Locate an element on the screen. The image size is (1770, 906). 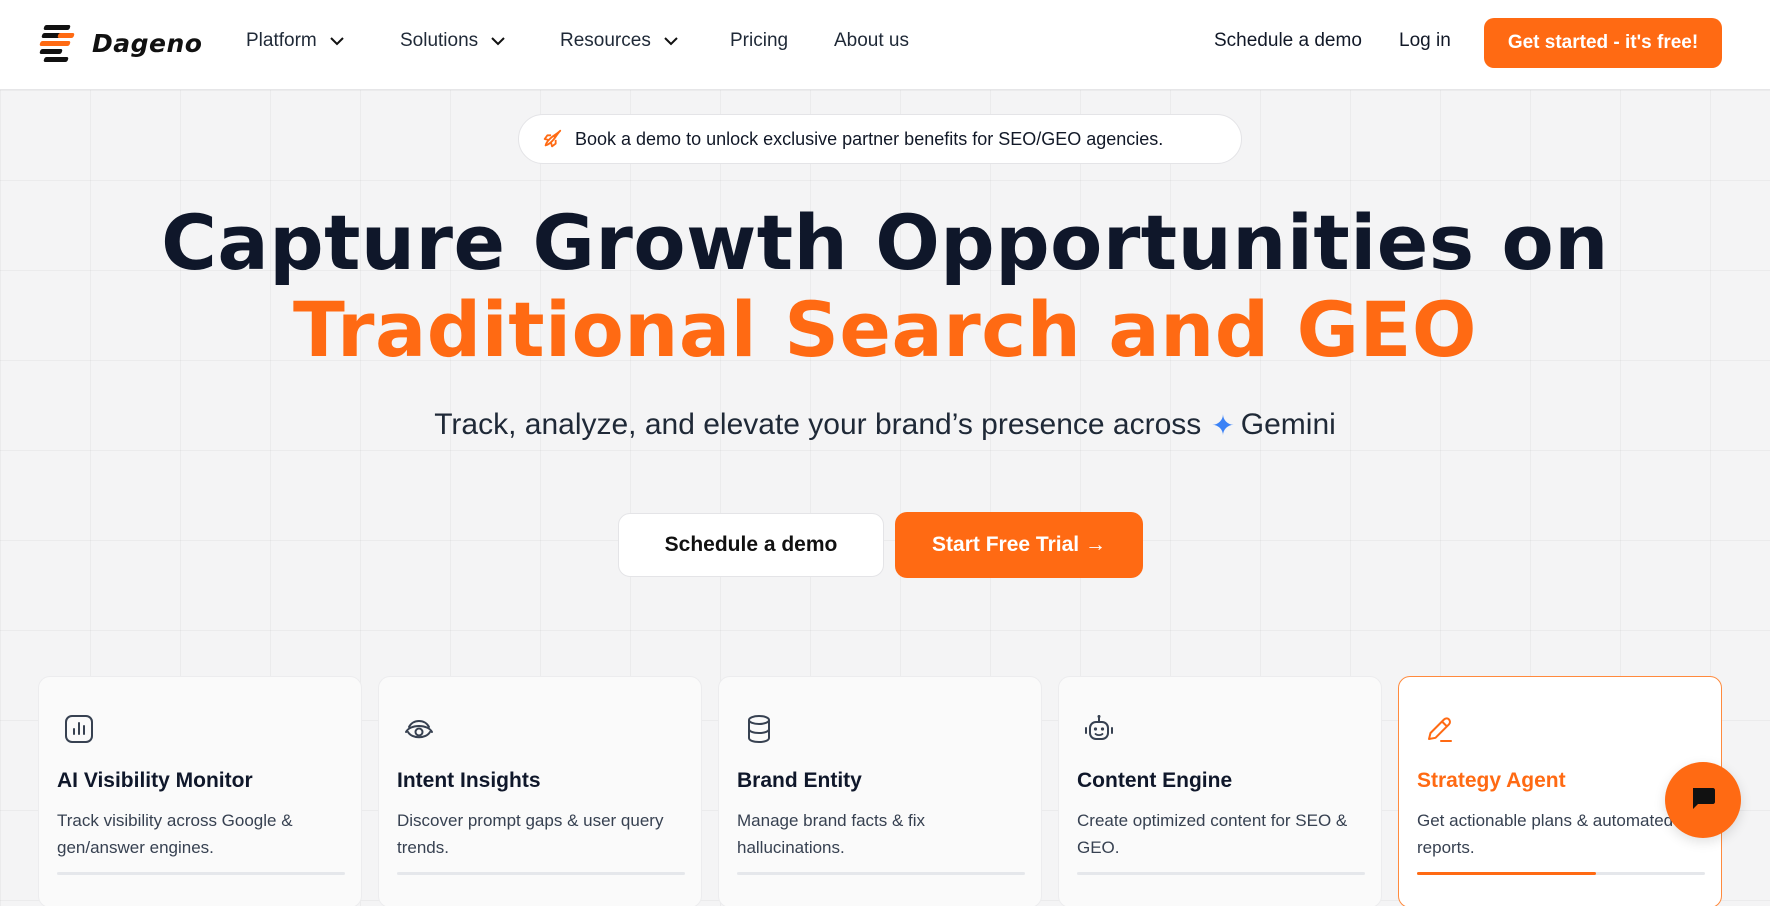
dageno-logo-icon is located at coordinates (58, 43).